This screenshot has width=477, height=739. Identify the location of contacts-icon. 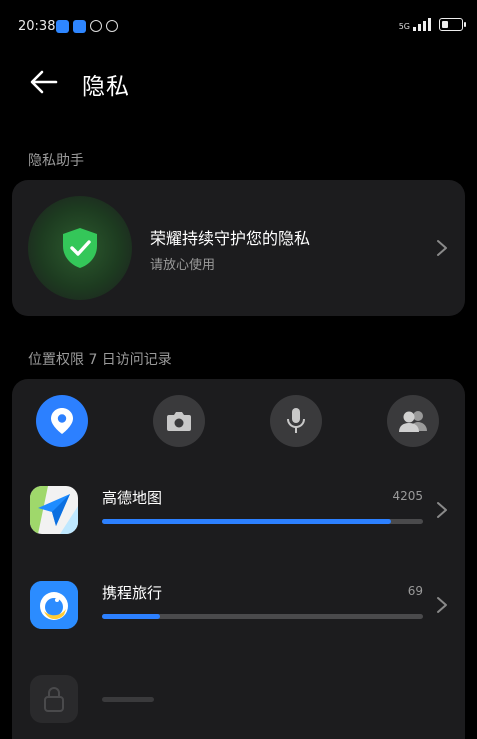
(413, 421).